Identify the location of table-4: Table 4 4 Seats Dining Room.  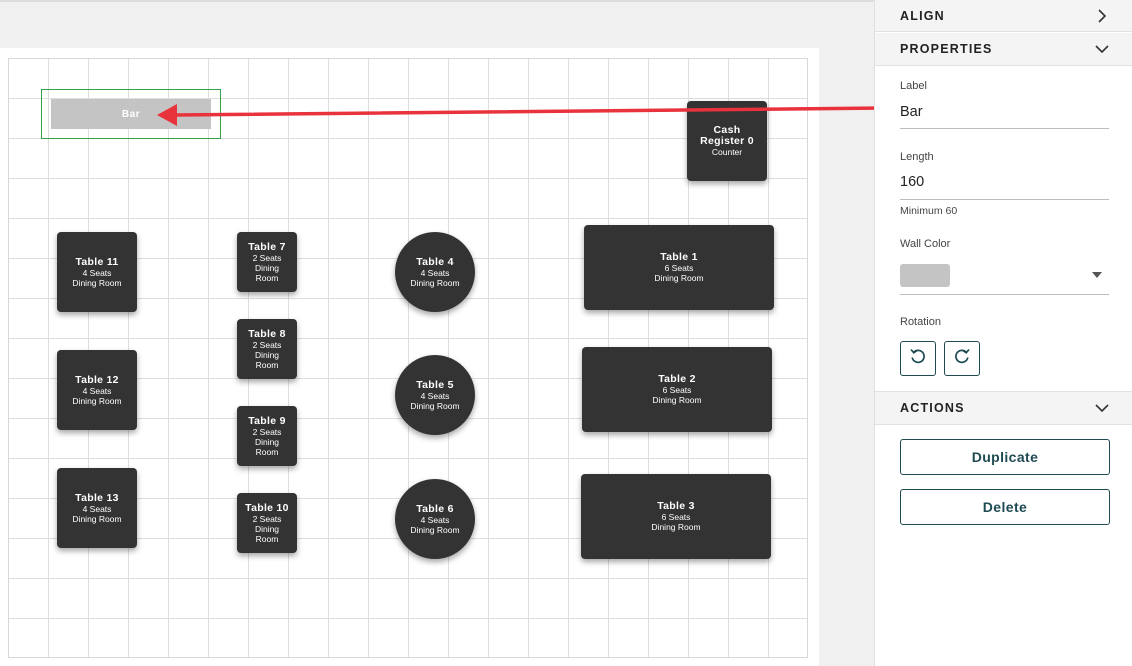
(435, 272).